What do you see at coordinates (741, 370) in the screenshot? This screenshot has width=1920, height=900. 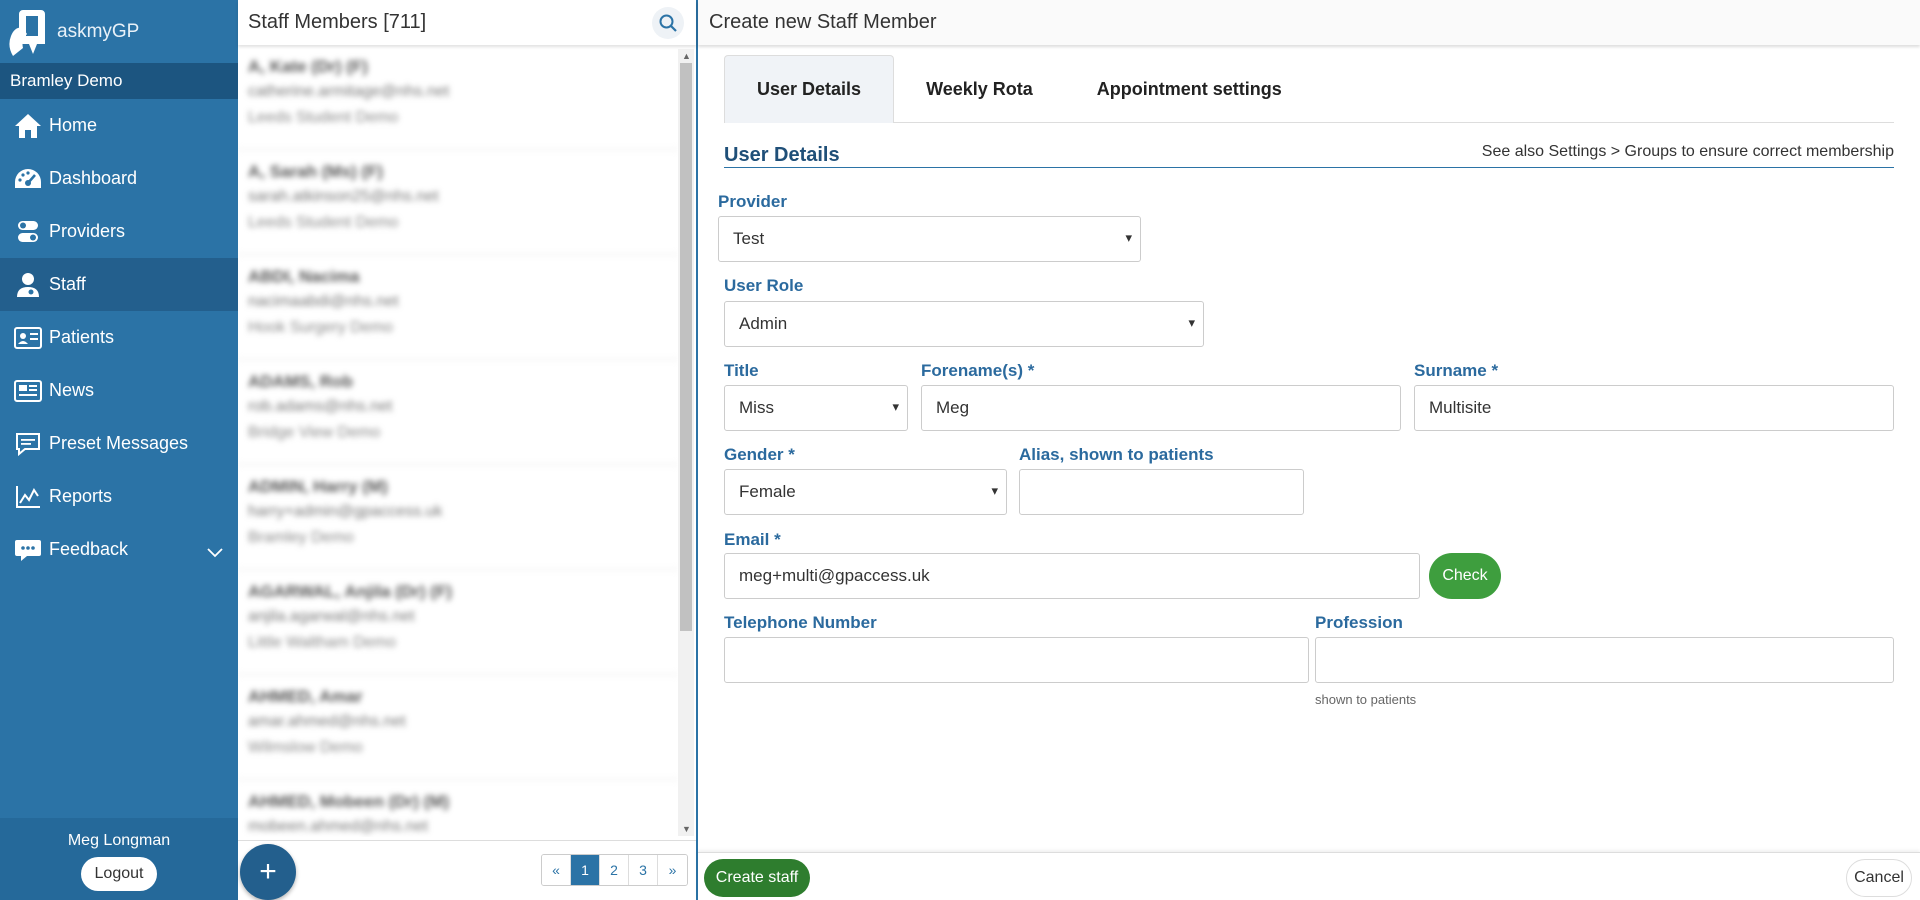 I see `title-label: Title` at bounding box center [741, 370].